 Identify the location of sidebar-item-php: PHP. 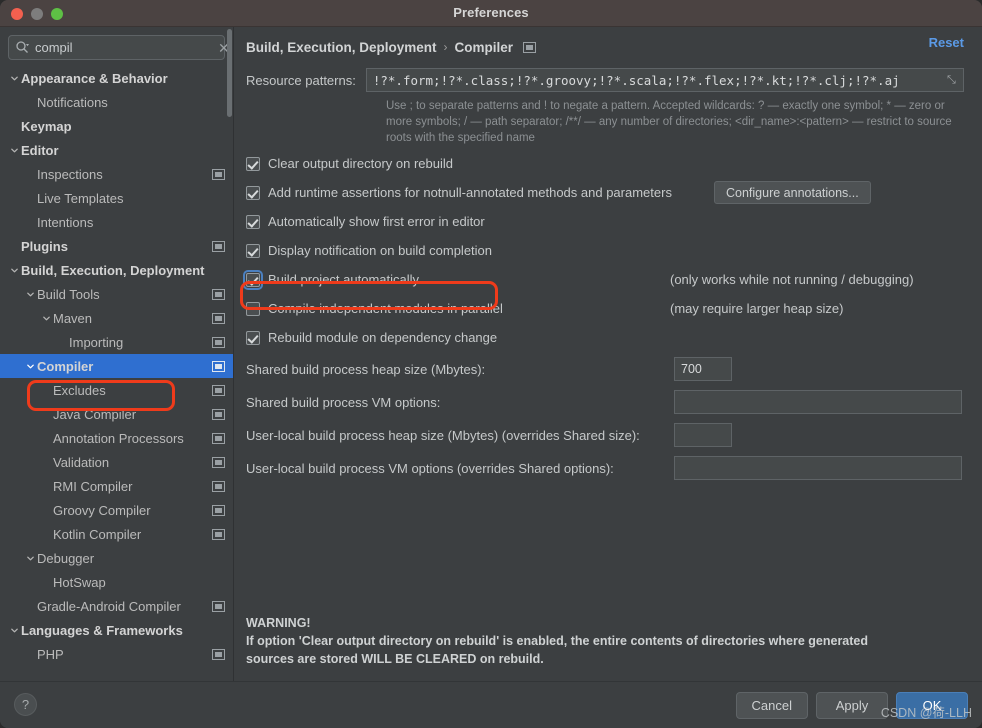
(116, 654).